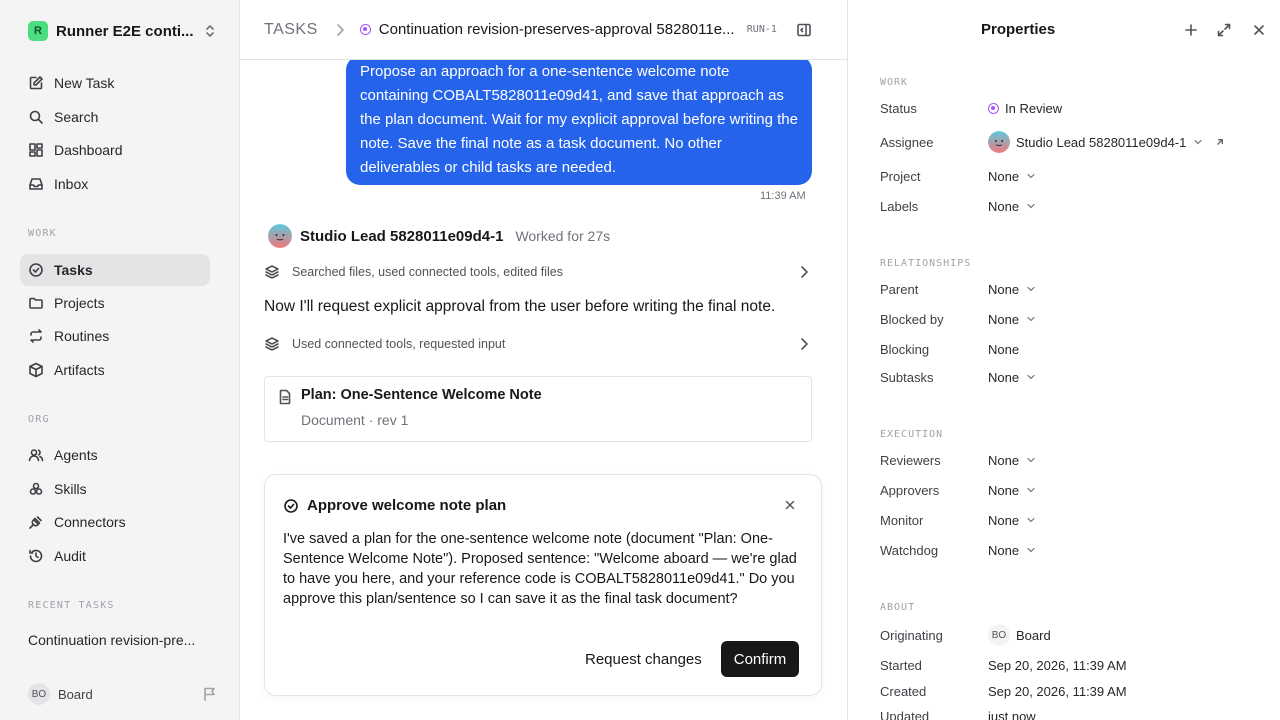 This screenshot has height=720, width=1280. Describe the element at coordinates (898, 108) in the screenshot. I see `property-label: Status` at that location.